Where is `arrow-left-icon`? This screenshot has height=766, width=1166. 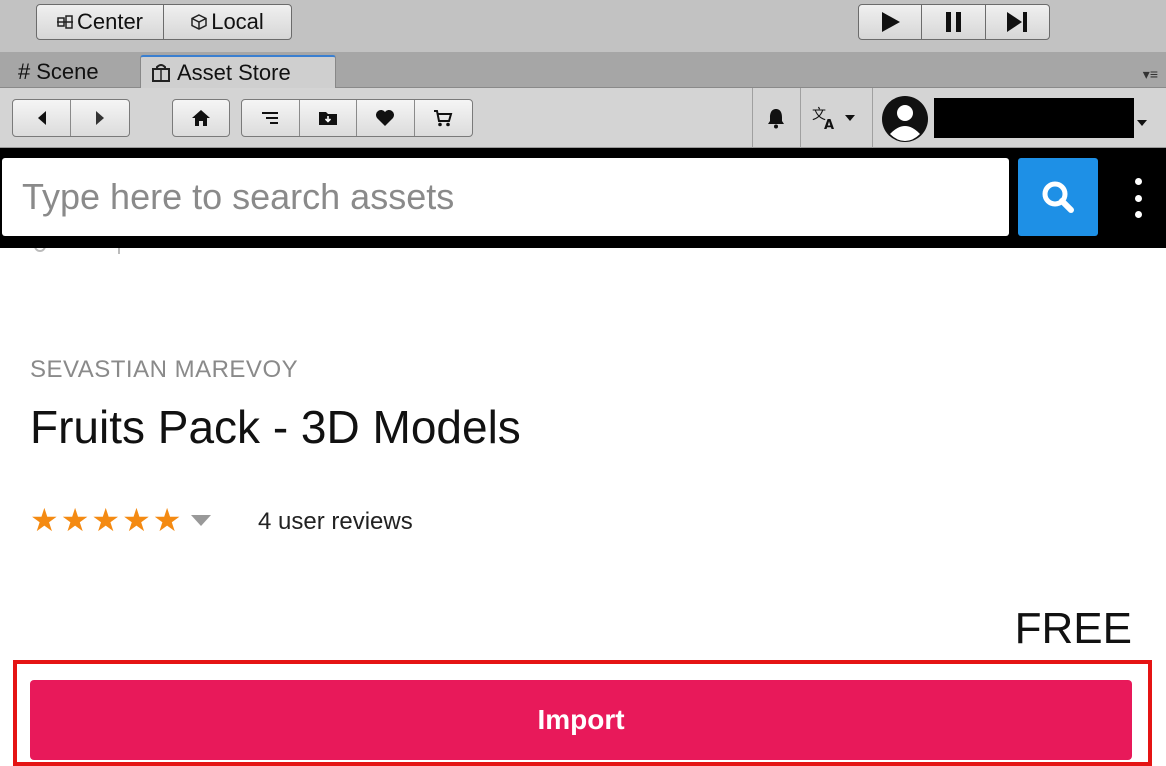 arrow-left-icon is located at coordinates (41, 118).